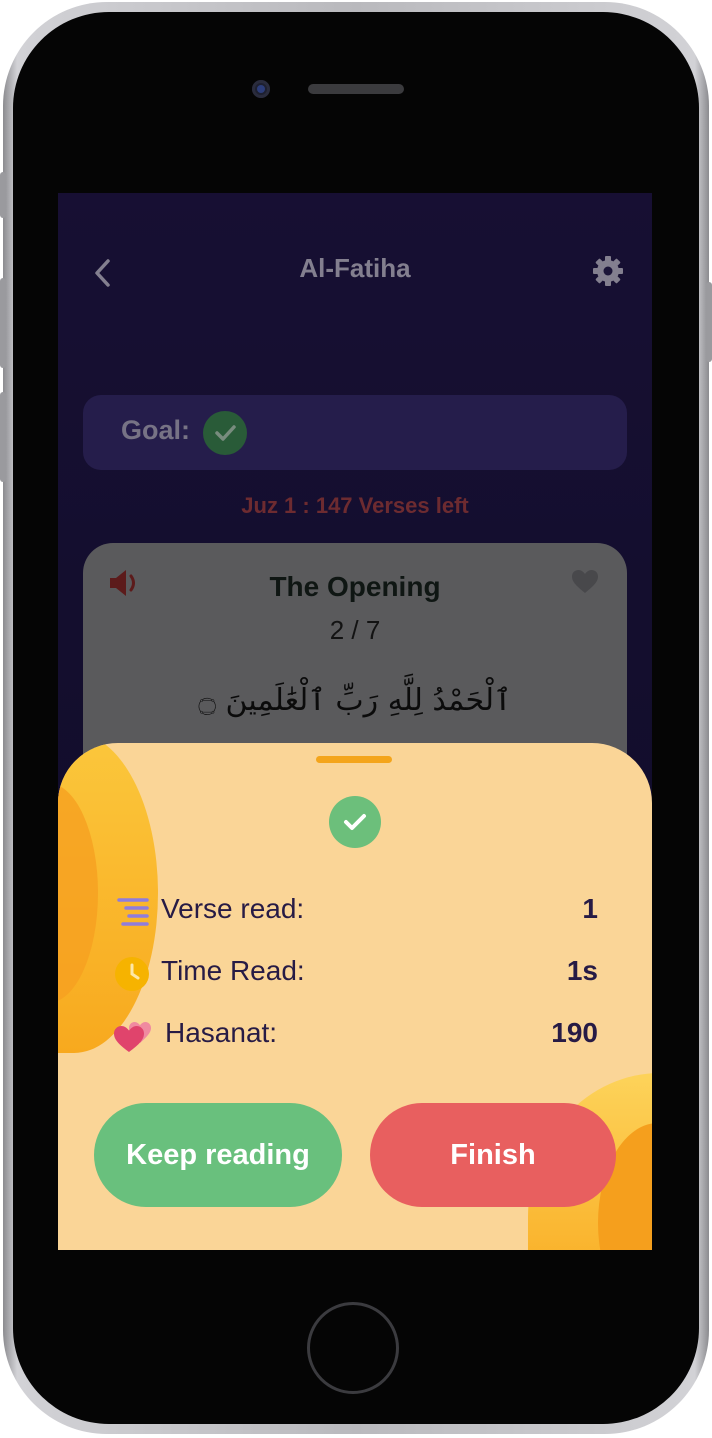 The width and height of the screenshot is (712, 1438). Describe the element at coordinates (493, 1155) in the screenshot. I see `finish-button: Finish` at that location.